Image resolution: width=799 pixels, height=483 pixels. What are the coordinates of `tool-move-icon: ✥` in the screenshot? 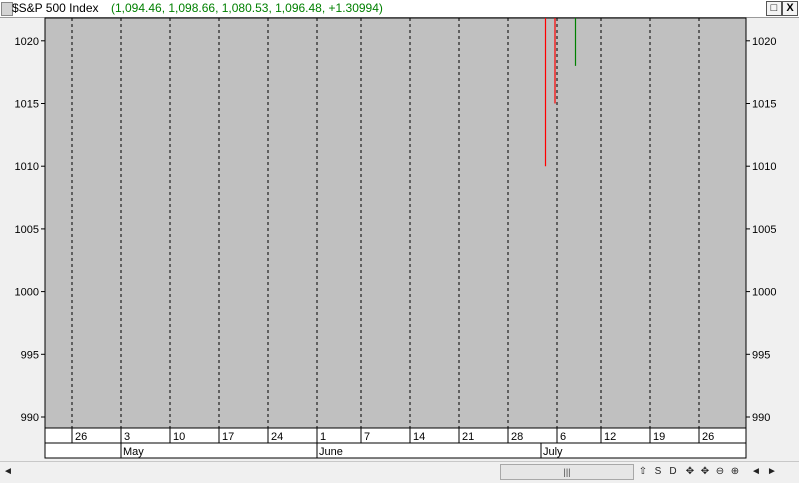 It's located at (690, 471).